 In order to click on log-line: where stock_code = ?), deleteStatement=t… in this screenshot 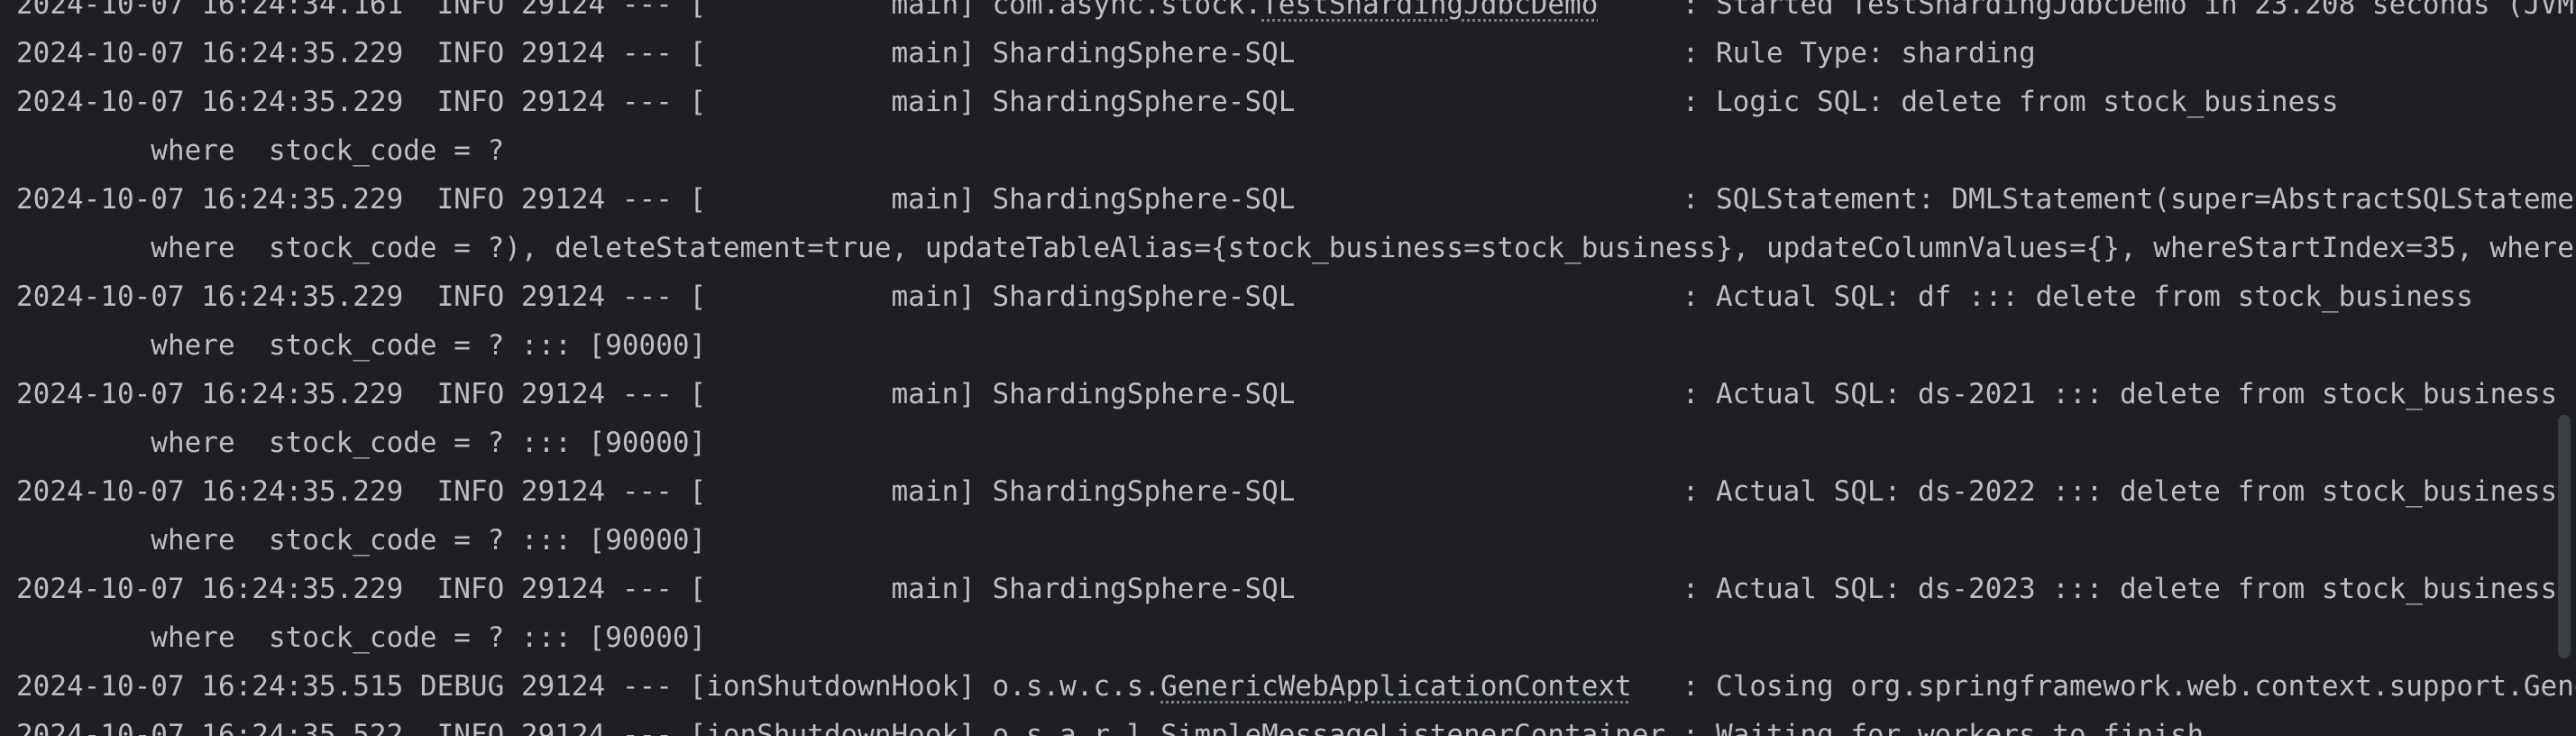, I will do `click(1296, 248)`.